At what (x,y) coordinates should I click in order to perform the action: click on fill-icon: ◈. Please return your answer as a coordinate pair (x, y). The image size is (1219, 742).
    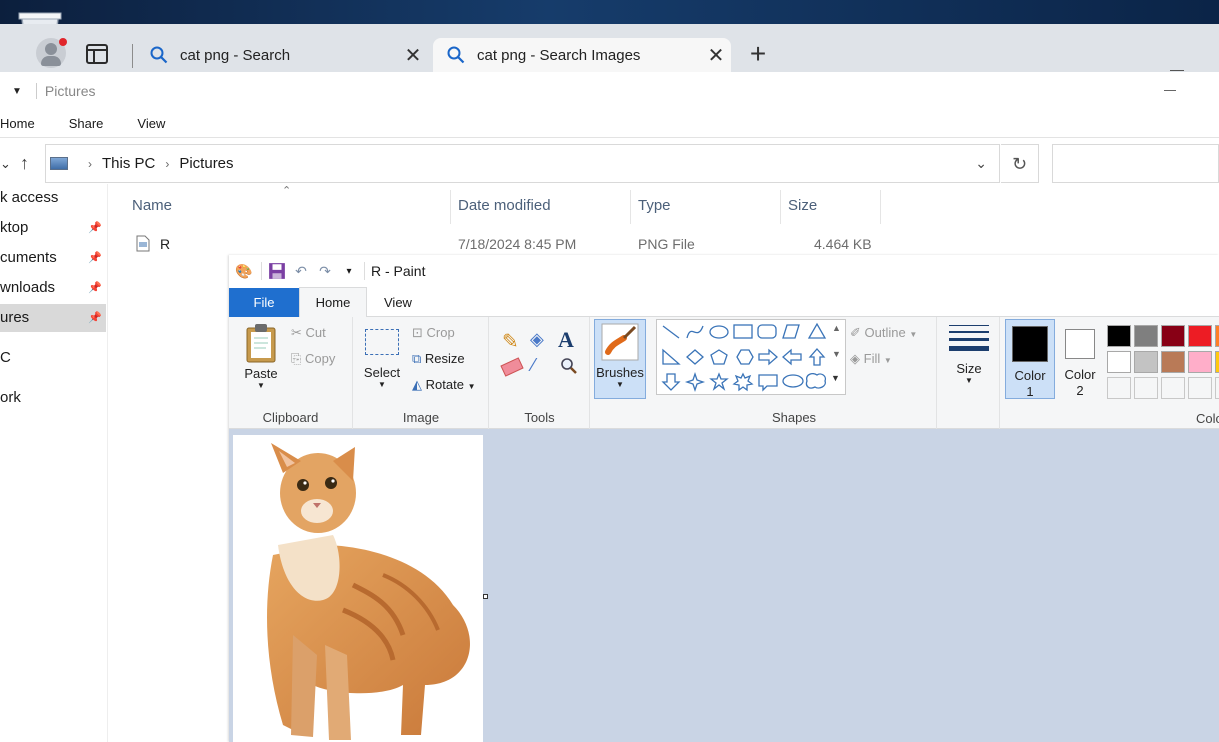
    Looking at the image, I should click on (855, 358).